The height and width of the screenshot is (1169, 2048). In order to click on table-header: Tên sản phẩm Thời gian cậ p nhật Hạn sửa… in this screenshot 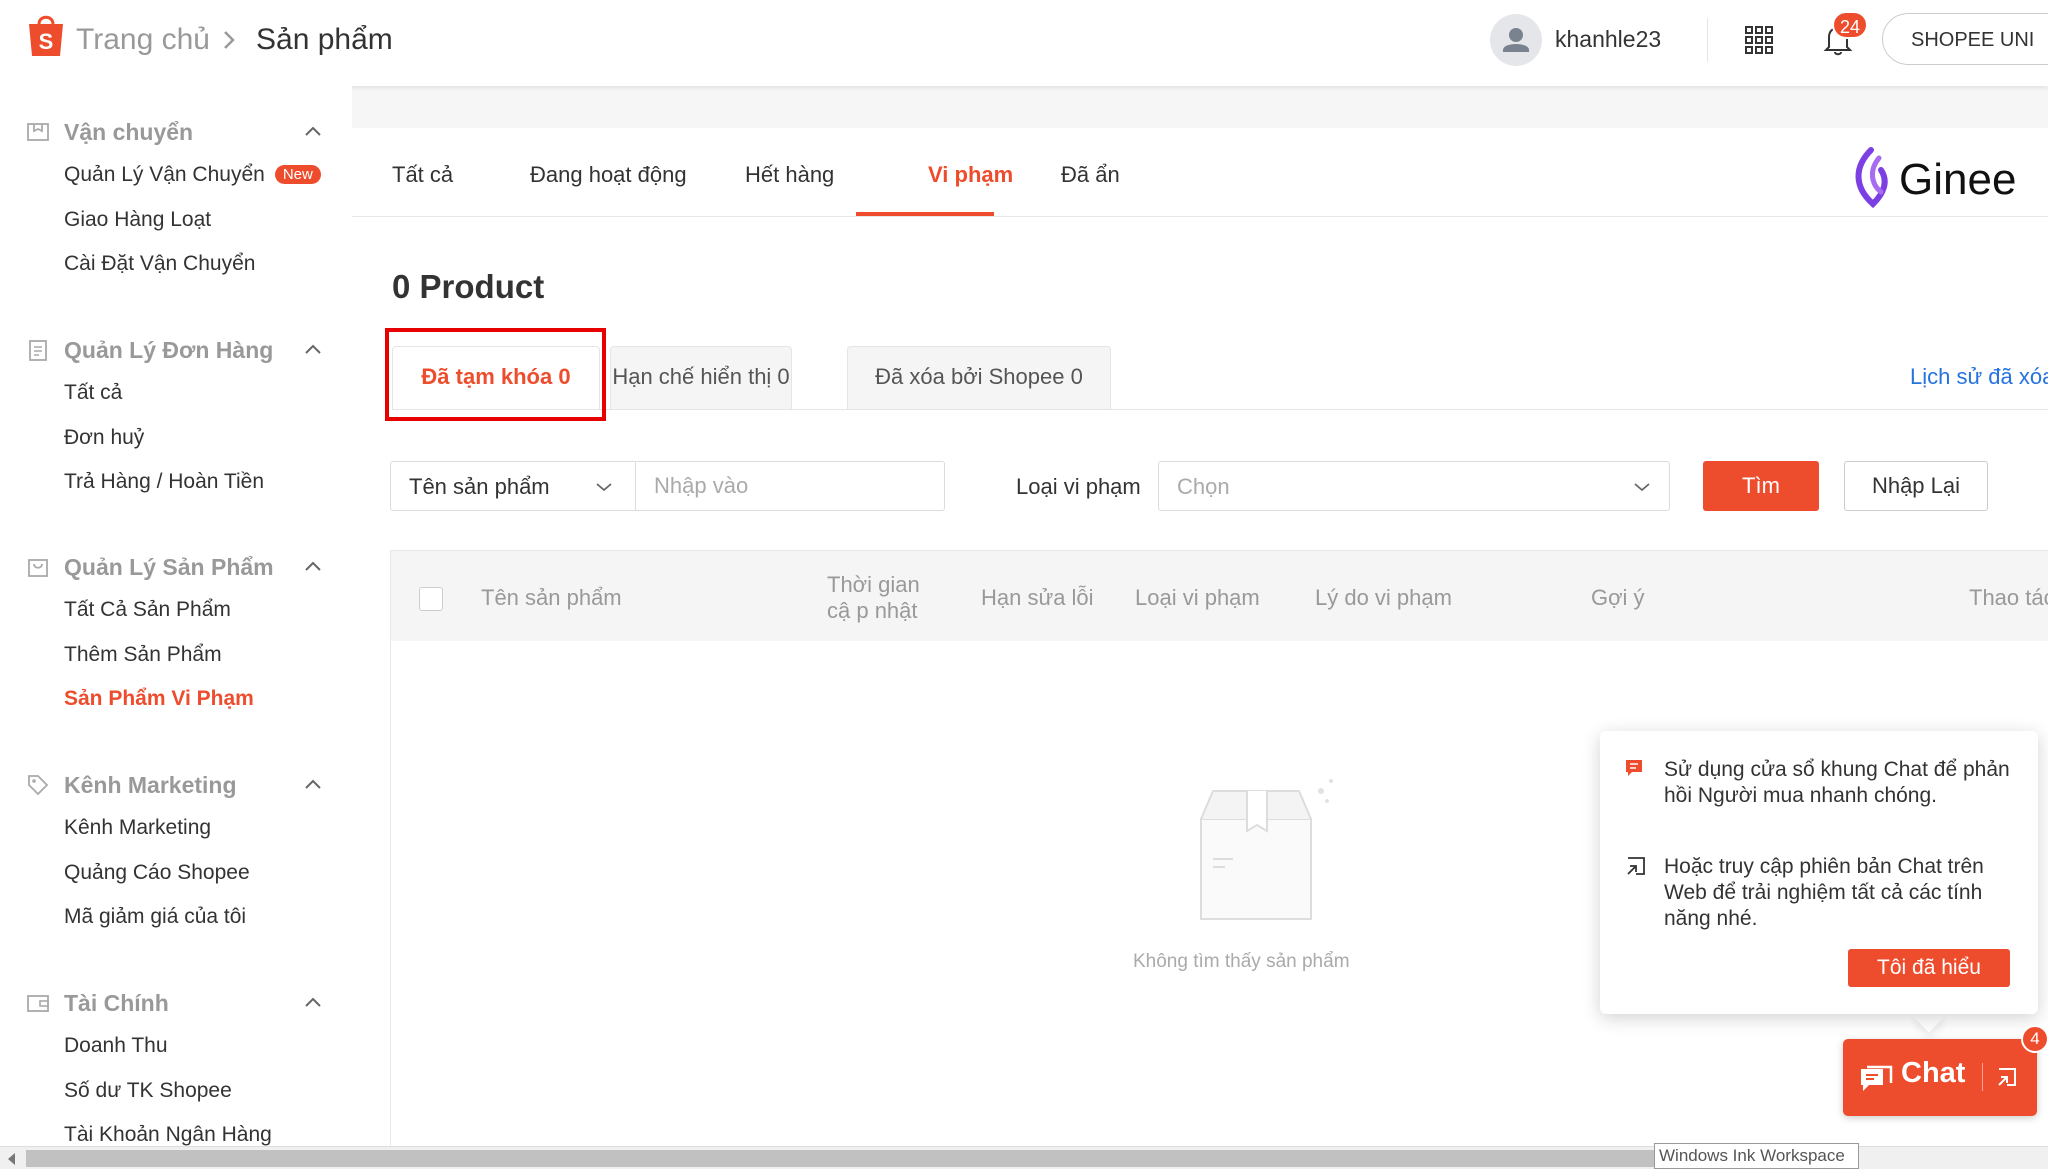, I will do `click(1219, 596)`.